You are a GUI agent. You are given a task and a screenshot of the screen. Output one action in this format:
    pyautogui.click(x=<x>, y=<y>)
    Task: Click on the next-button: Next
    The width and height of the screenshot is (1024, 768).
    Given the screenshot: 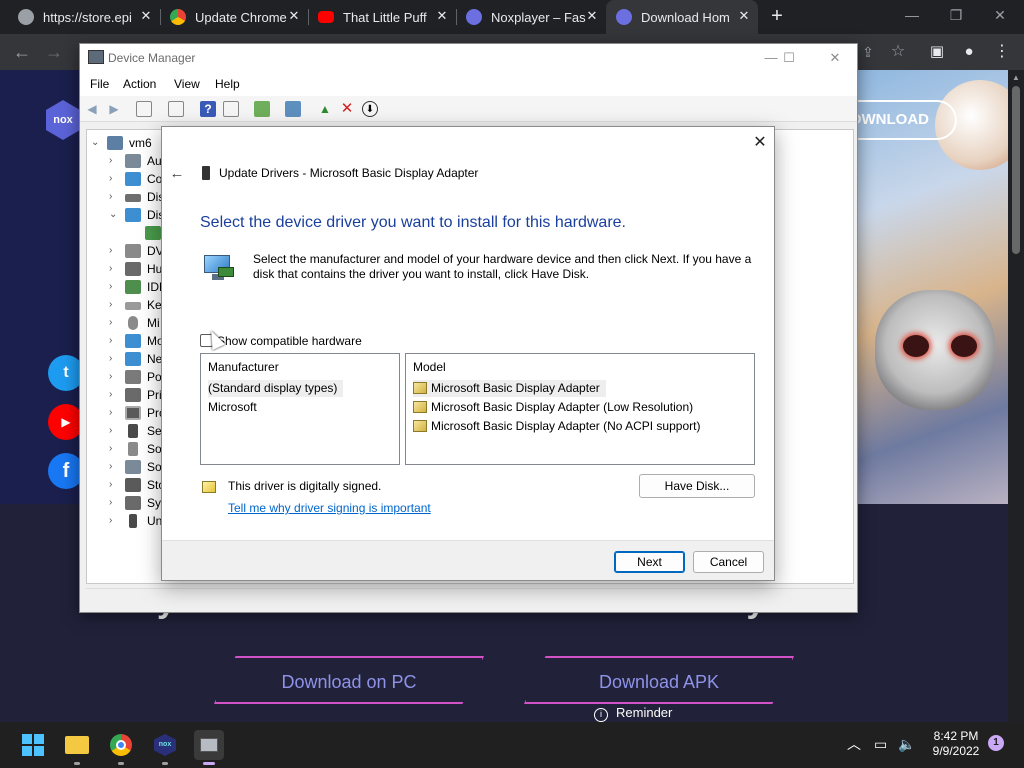 What is the action you would take?
    pyautogui.click(x=649, y=562)
    